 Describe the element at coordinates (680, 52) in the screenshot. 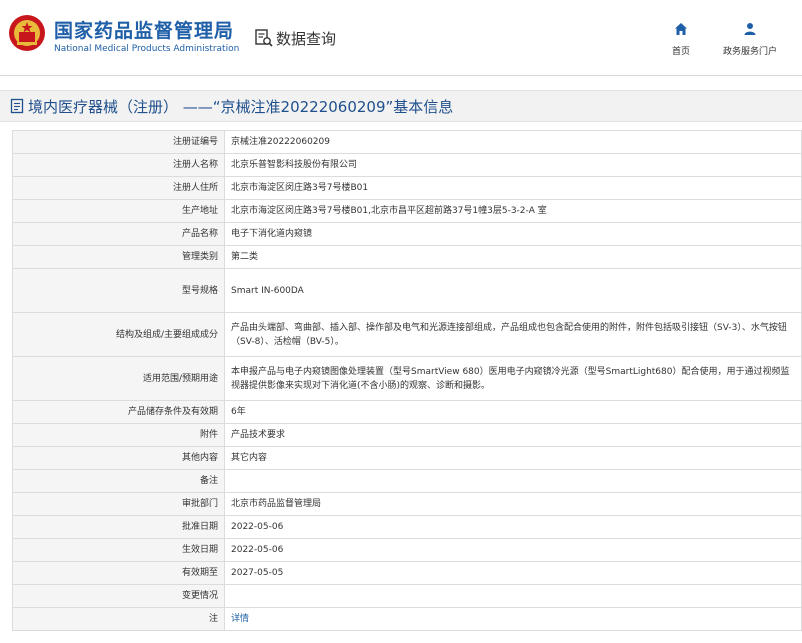

I see `nav-home-label: 首页` at that location.